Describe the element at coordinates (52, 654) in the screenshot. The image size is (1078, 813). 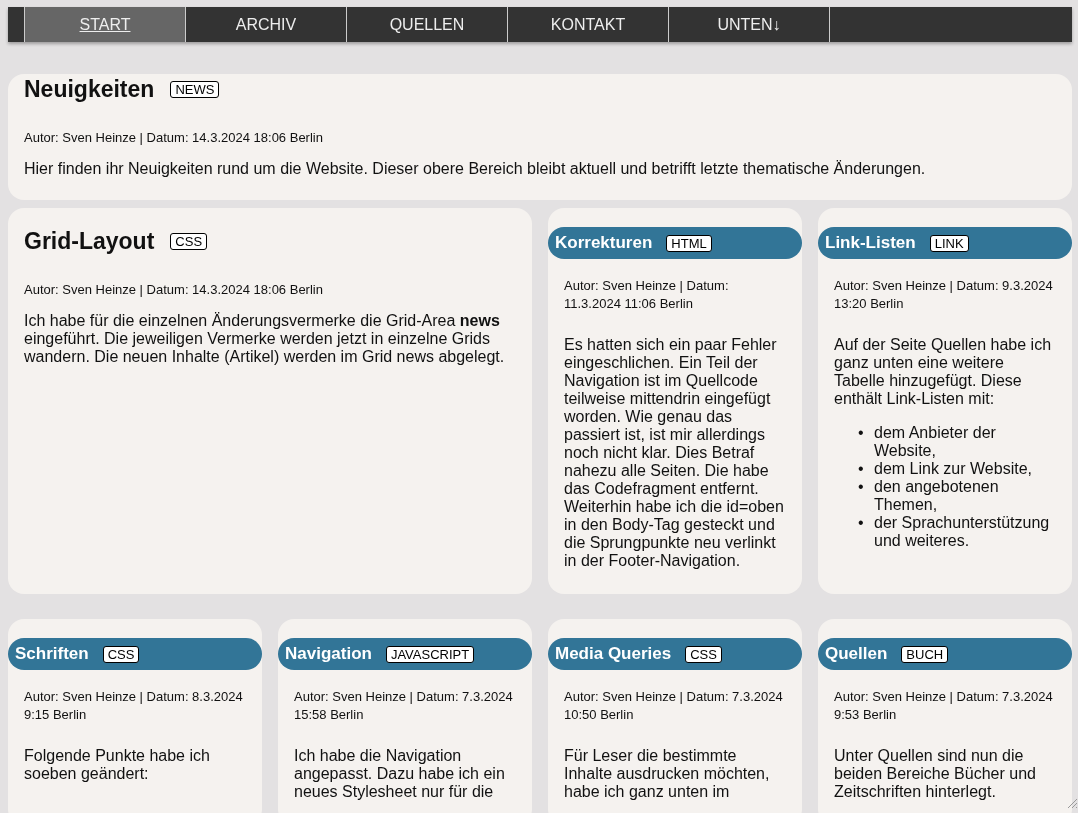
I see `article-title: Schriften` at that location.